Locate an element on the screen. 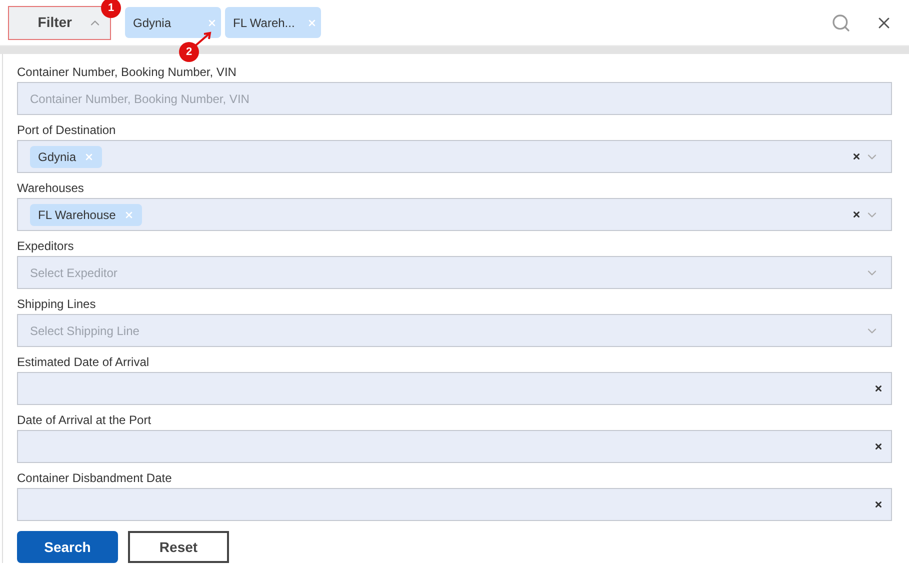 This screenshot has width=909, height=576. placeholder-text: Select Shipping Line is located at coordinates (85, 331).